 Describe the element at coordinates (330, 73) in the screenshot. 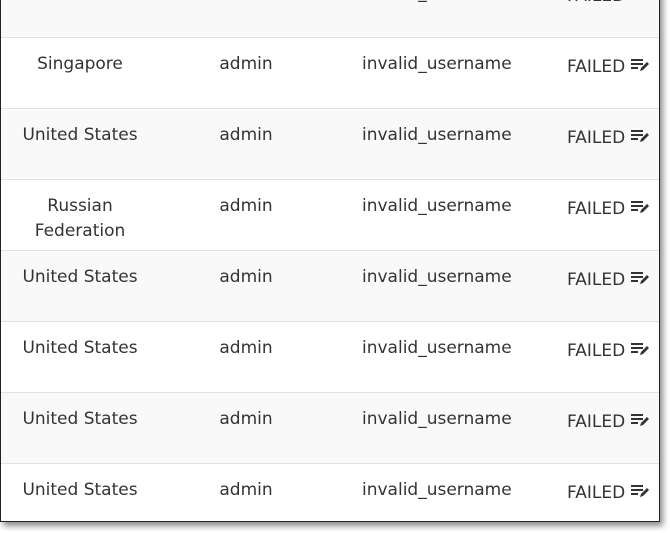

I see `table-row: Singapore admin invalid_username FAILED` at that location.